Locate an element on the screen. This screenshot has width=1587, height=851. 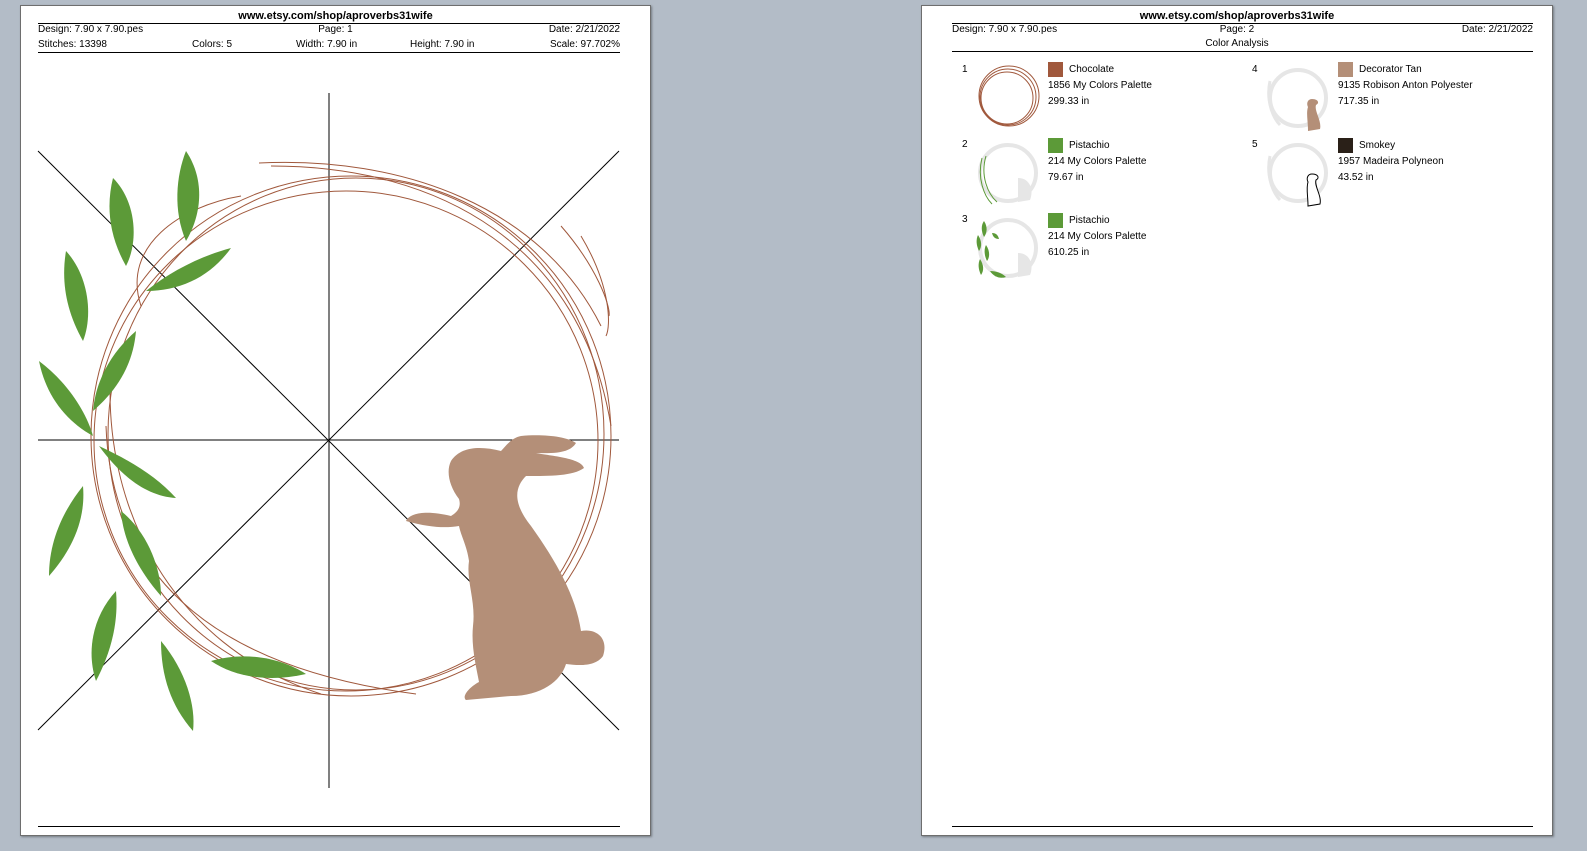
thread-code: 9135 Robison Anton Polyester is located at coordinates (1405, 85).